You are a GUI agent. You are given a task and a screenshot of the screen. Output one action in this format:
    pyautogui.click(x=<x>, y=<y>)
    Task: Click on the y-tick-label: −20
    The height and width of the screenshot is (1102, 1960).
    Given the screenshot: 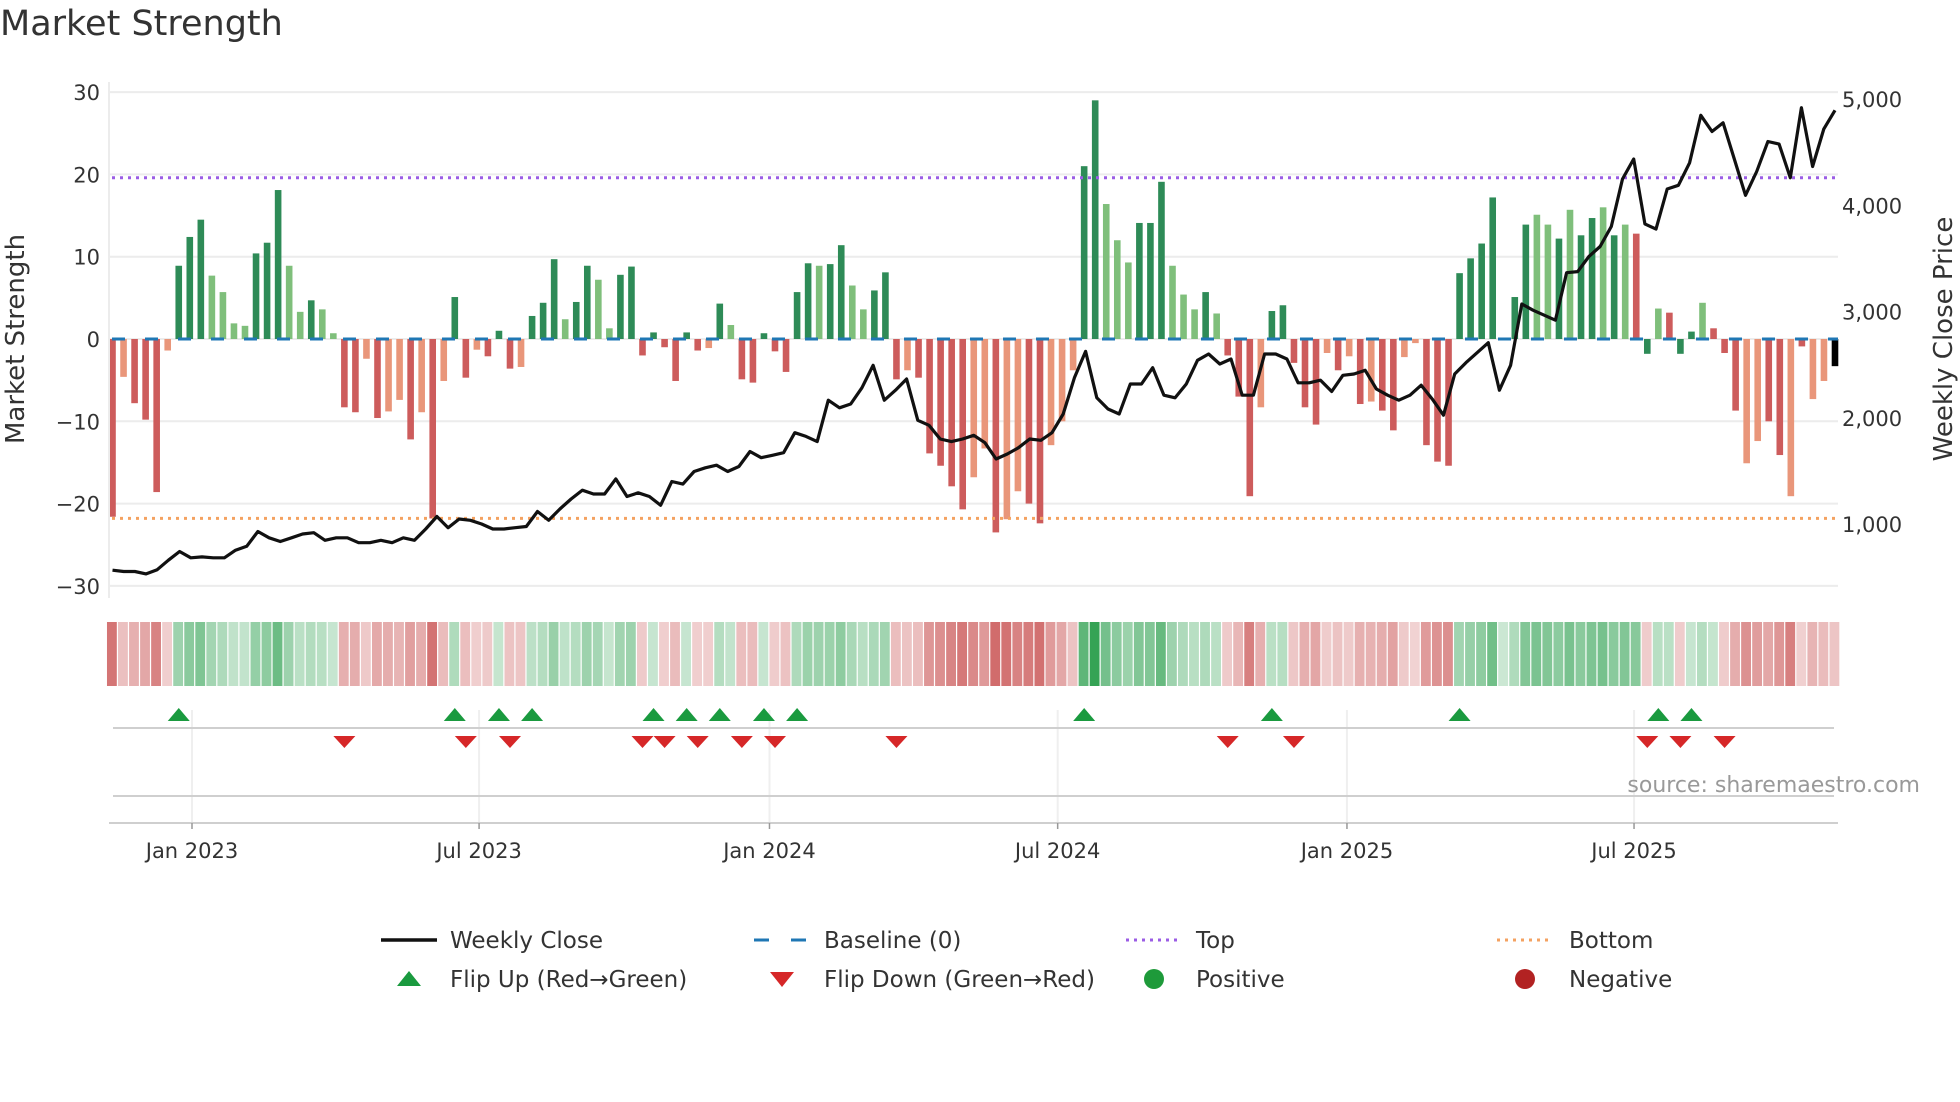 What is the action you would take?
    pyautogui.click(x=78, y=505)
    